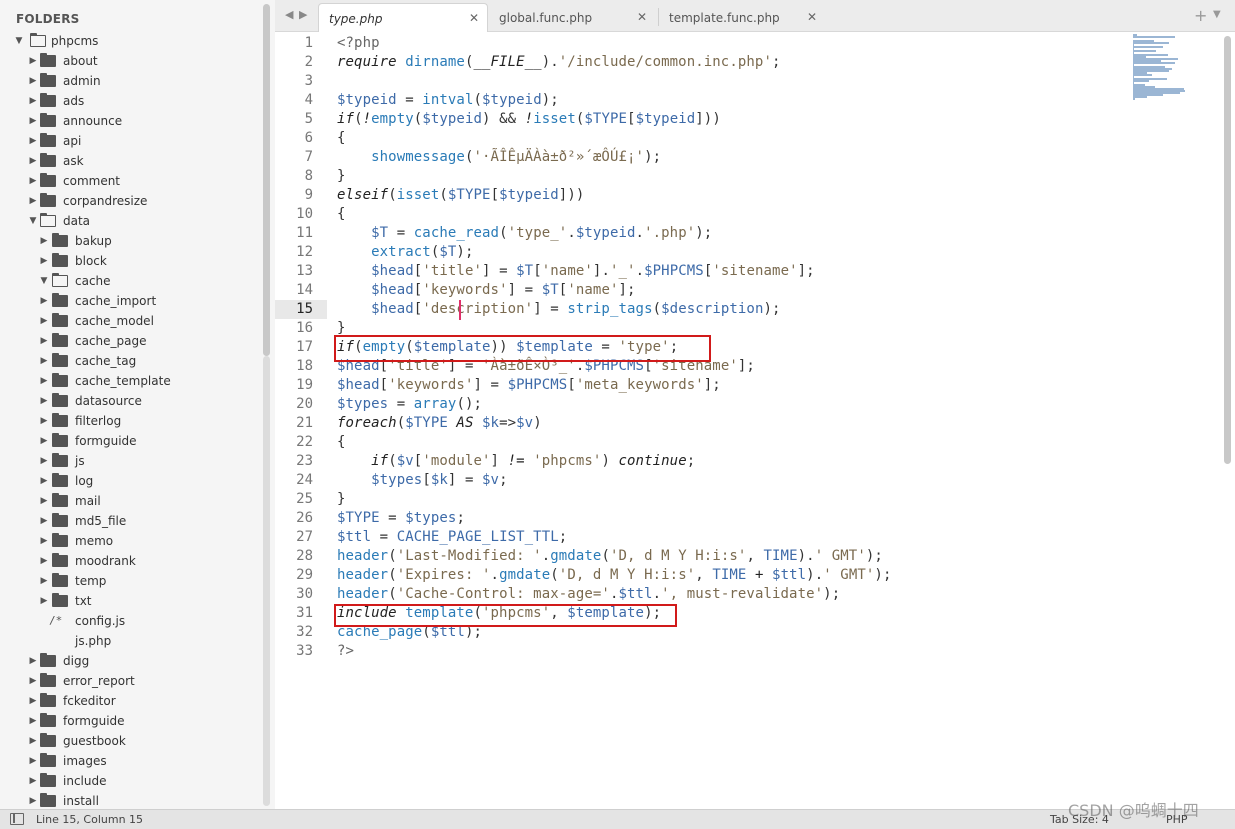  What do you see at coordinates (448, 100) in the screenshot?
I see `code-line: $typeid = intval($typeid);` at bounding box center [448, 100].